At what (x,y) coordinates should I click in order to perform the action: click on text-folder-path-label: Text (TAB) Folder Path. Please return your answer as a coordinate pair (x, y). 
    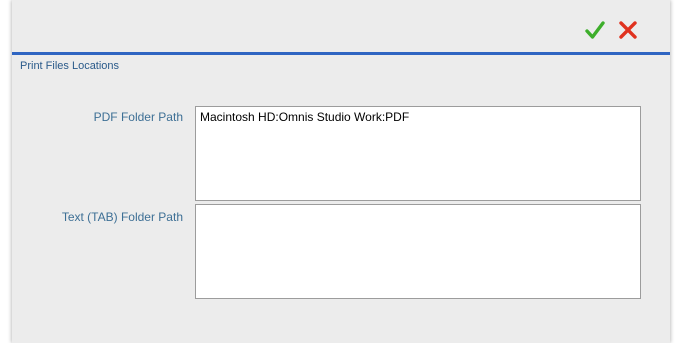
    Looking at the image, I should click on (122, 217).